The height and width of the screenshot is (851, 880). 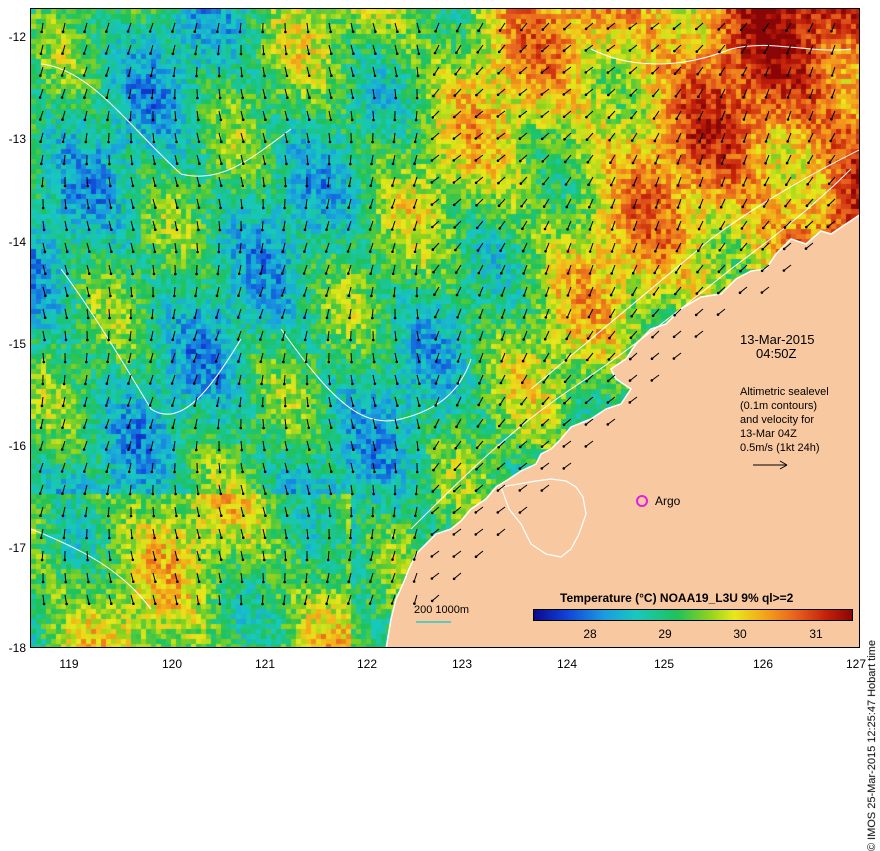 What do you see at coordinates (14, 37) in the screenshot?
I see `lat-label: -12` at bounding box center [14, 37].